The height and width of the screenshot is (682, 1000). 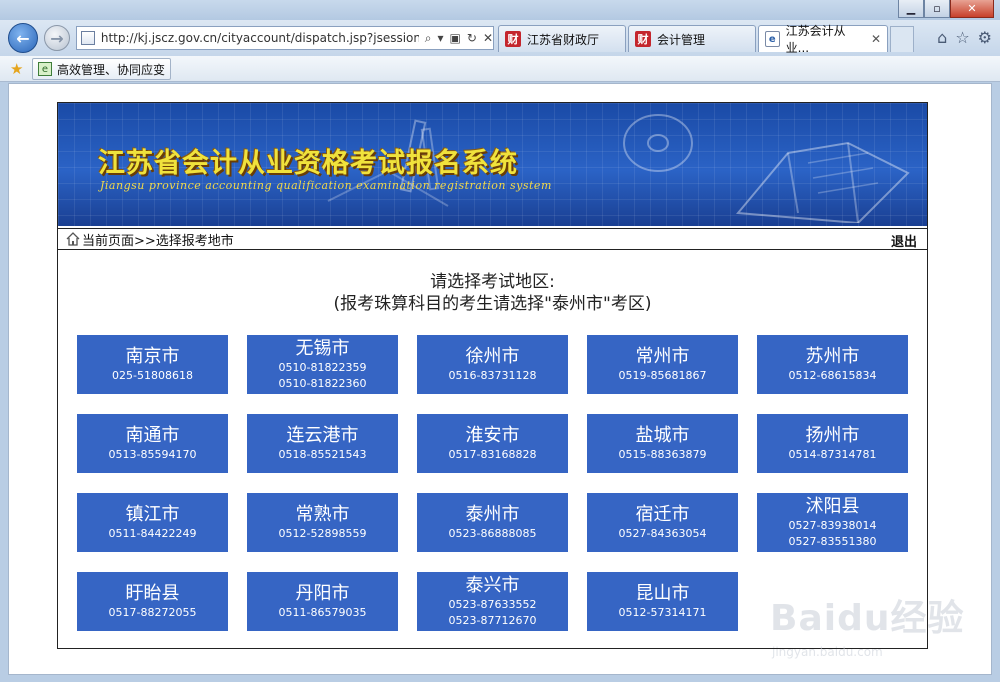 I want to click on forward-button: →, so click(x=57, y=38).